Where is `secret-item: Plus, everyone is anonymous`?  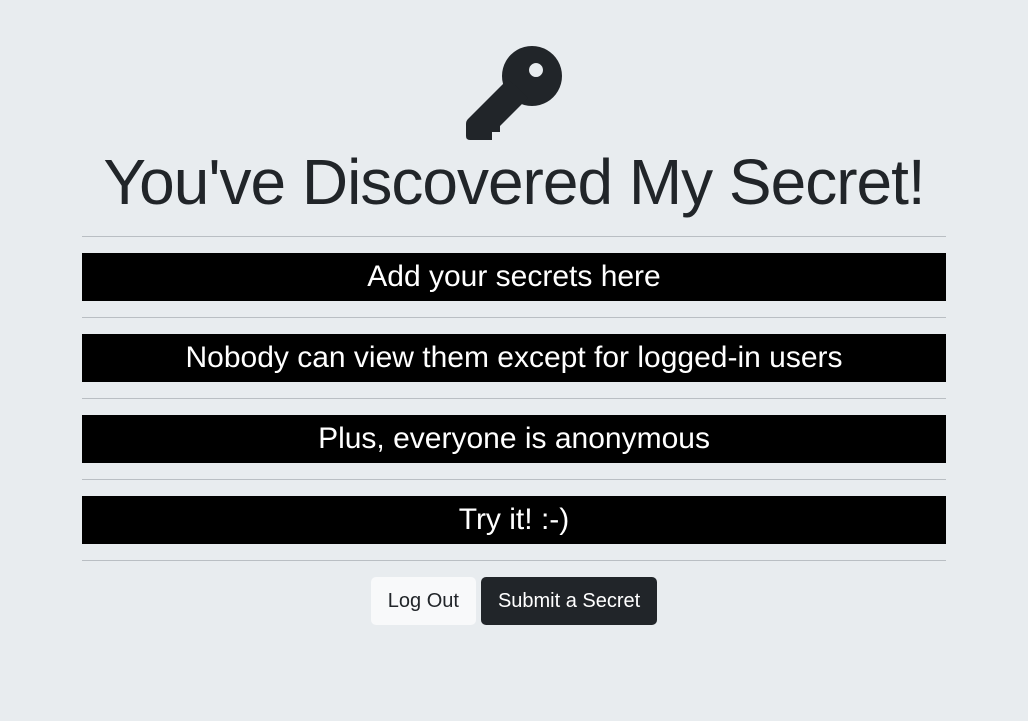
secret-item: Plus, everyone is anonymous is located at coordinates (514, 439).